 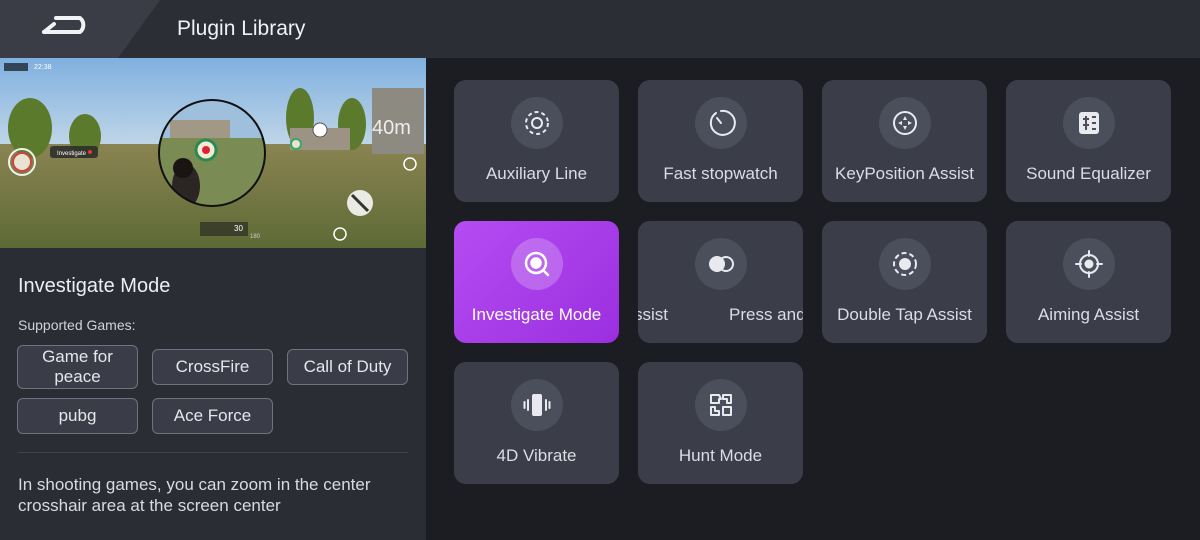 I want to click on game-preview-image: 22:38 Investigate 40m 30 180, so click(x=213, y=153).